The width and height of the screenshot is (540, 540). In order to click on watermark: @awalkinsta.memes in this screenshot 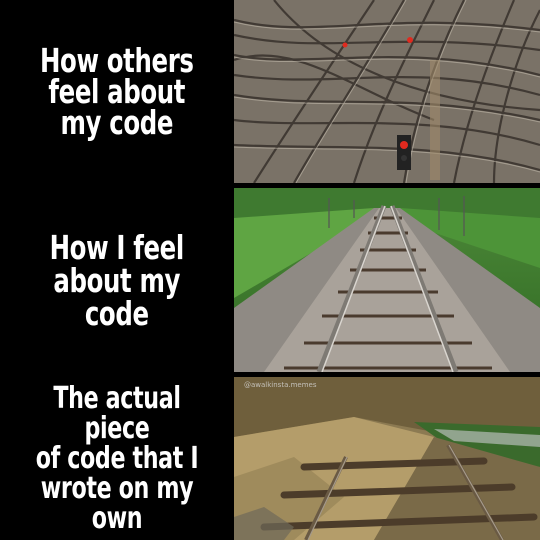, I will do `click(280, 385)`.